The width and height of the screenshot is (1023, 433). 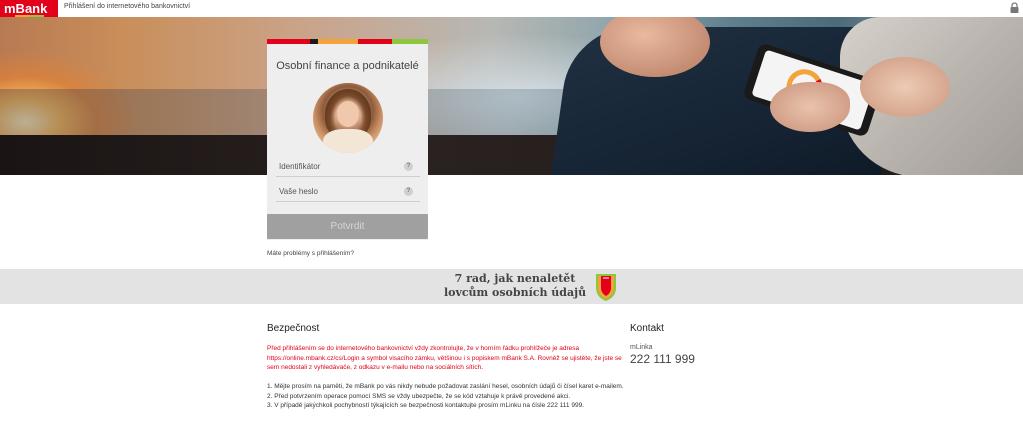 What do you see at coordinates (647, 328) in the screenshot?
I see `contact-title: Kontakt` at bounding box center [647, 328].